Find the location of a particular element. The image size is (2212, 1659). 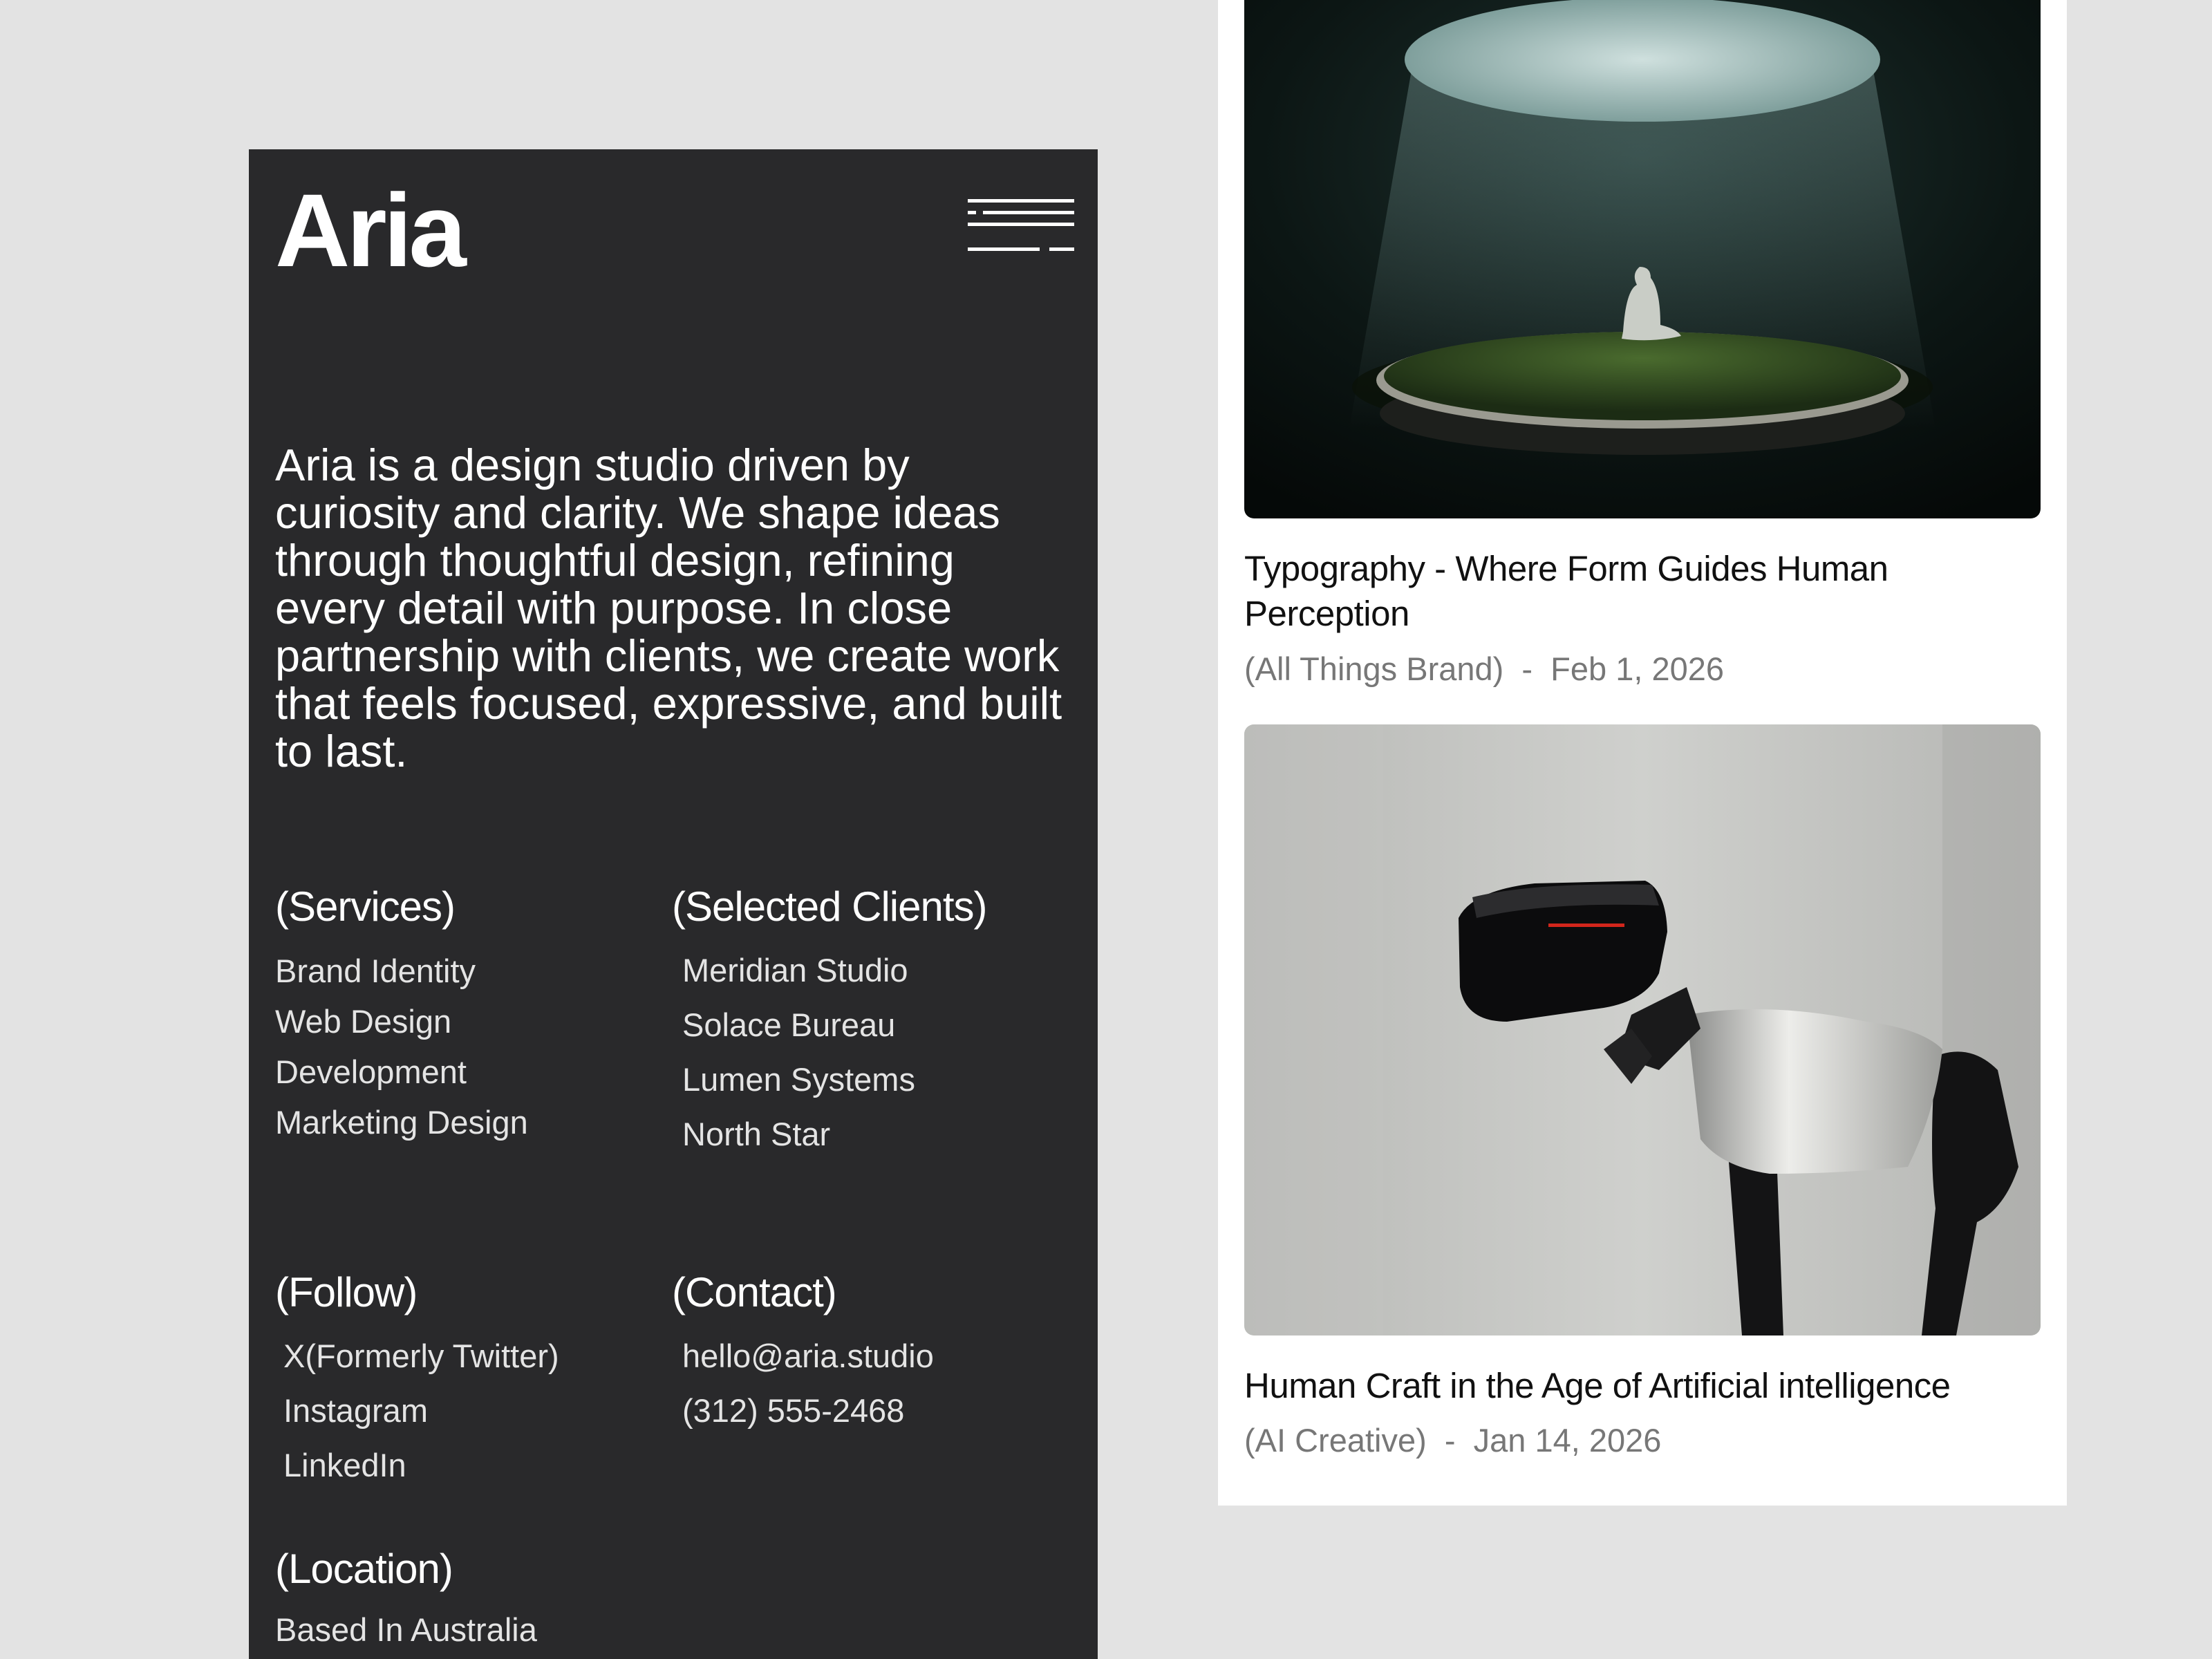

social-link-instagram: Instagram is located at coordinates (421, 1410).